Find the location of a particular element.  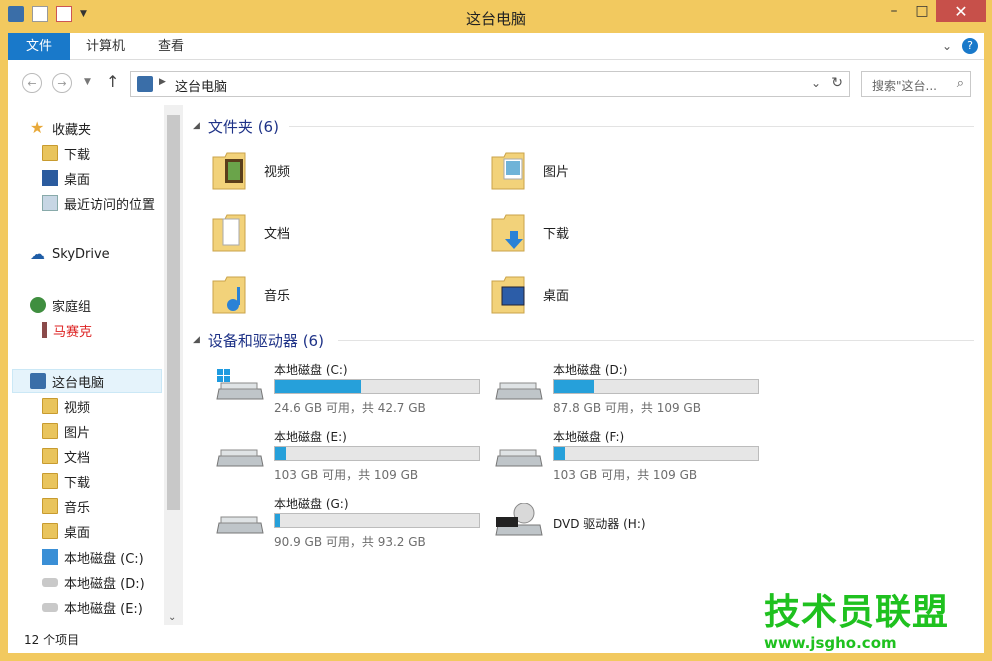

cloud-icon: ☁ is located at coordinates (37, 254).